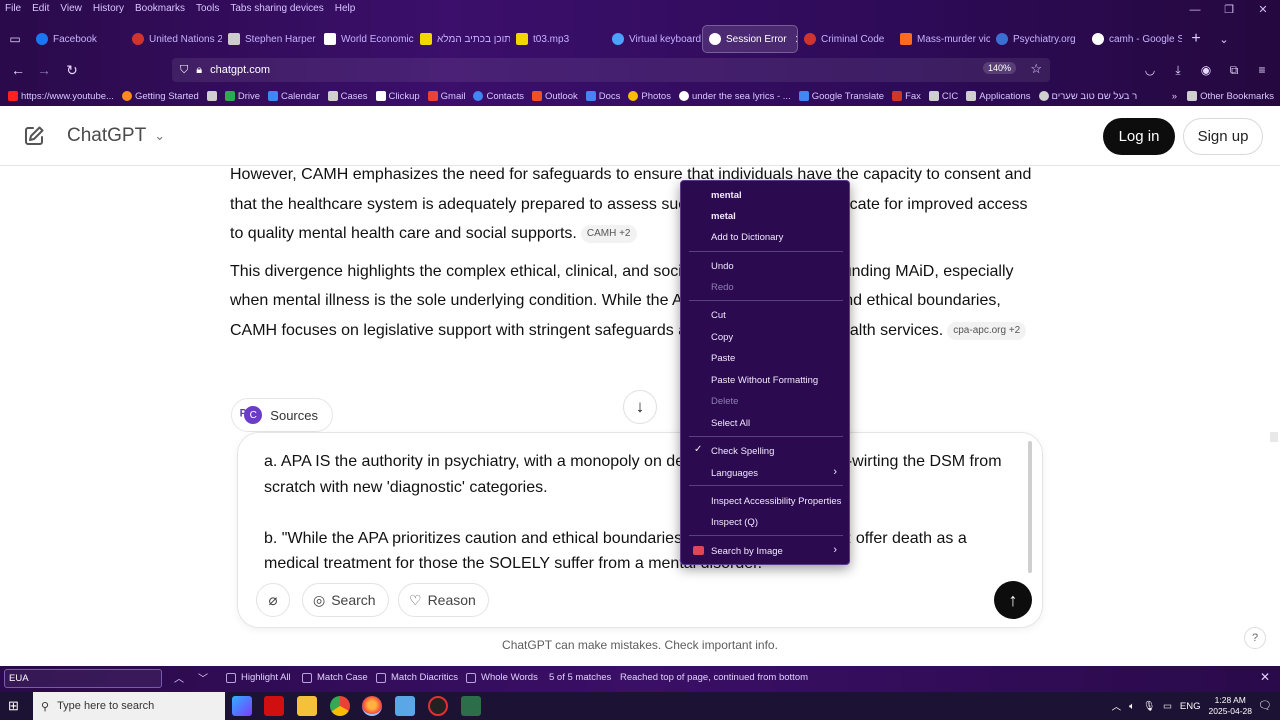  I want to click on tab-mass-murder: Mass-murder vic, so click(942, 39).